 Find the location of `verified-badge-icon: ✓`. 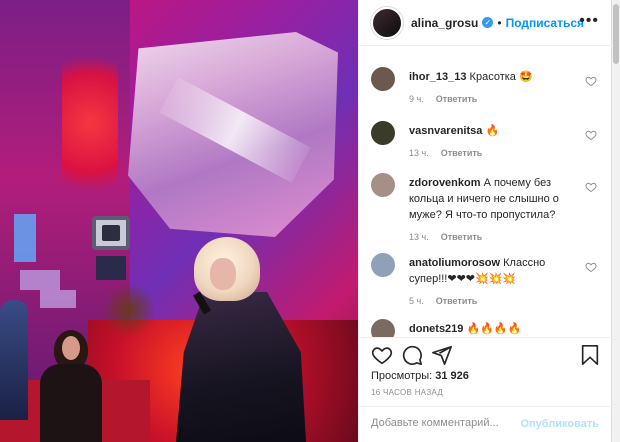

verified-badge-icon: ✓ is located at coordinates (488, 22).